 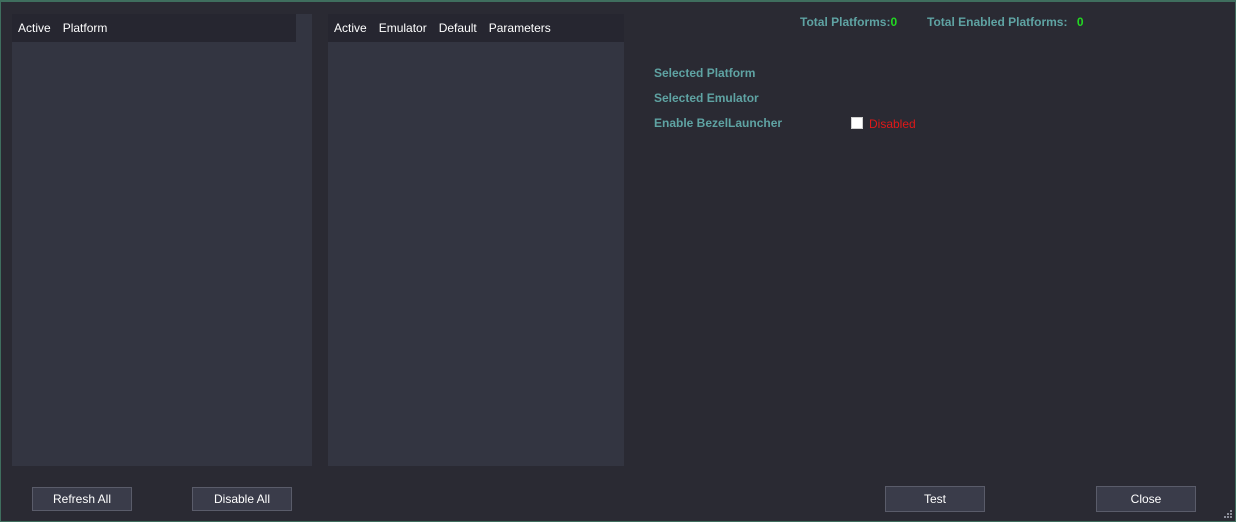 I want to click on platforms-grid-header: Active Platform, so click(x=154, y=28).